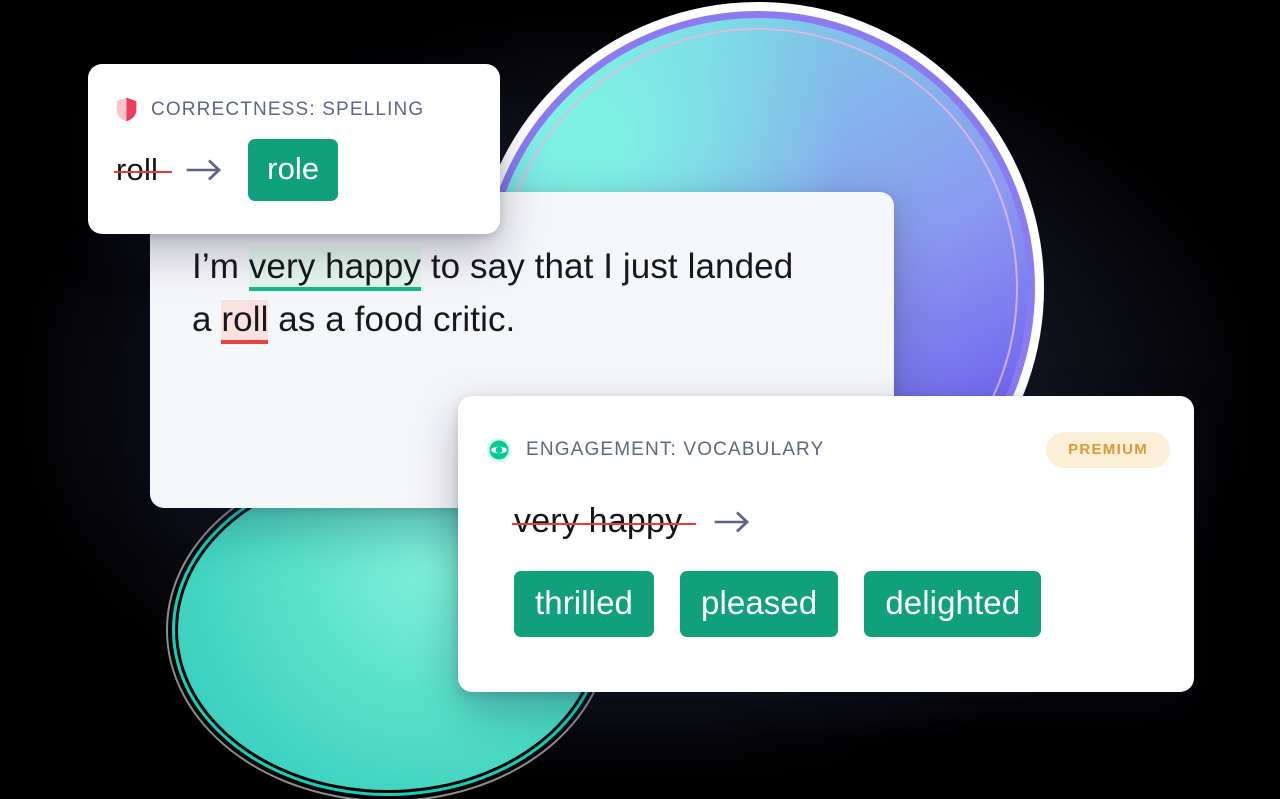 The height and width of the screenshot is (799, 1280). Describe the element at coordinates (953, 604) in the screenshot. I see `engagement-suggestion-chip-2: delighted` at that location.